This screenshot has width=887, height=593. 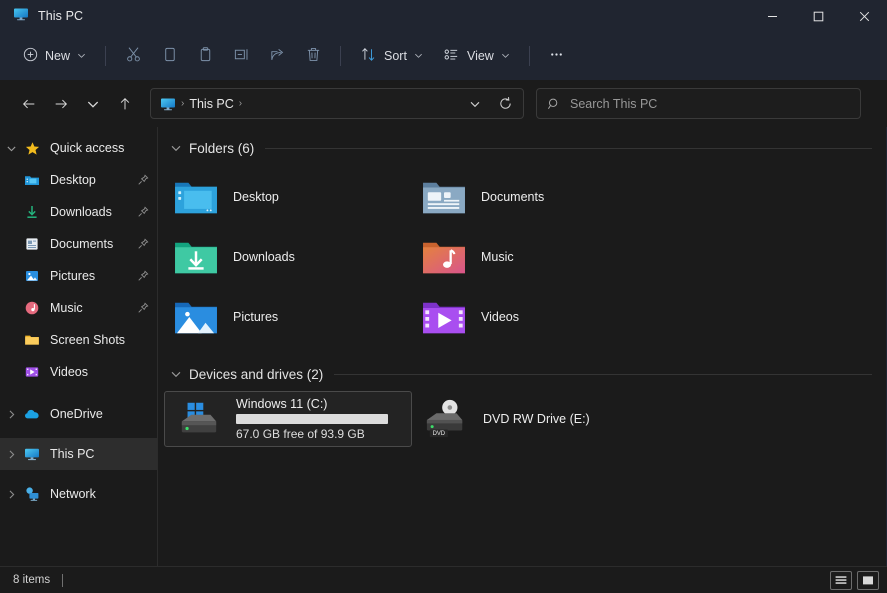 I want to click on window-controls, so click(x=818, y=16).